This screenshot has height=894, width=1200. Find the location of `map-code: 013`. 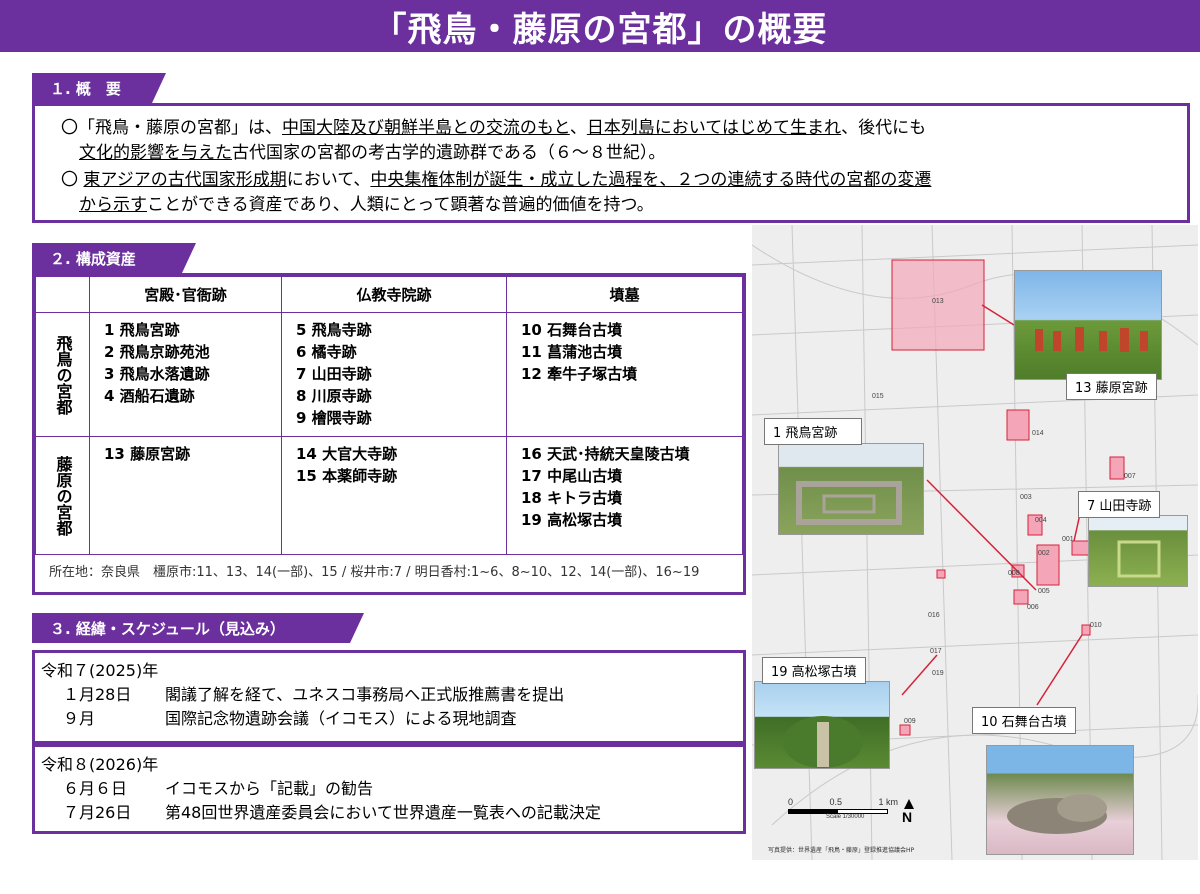

map-code: 013 is located at coordinates (938, 301).